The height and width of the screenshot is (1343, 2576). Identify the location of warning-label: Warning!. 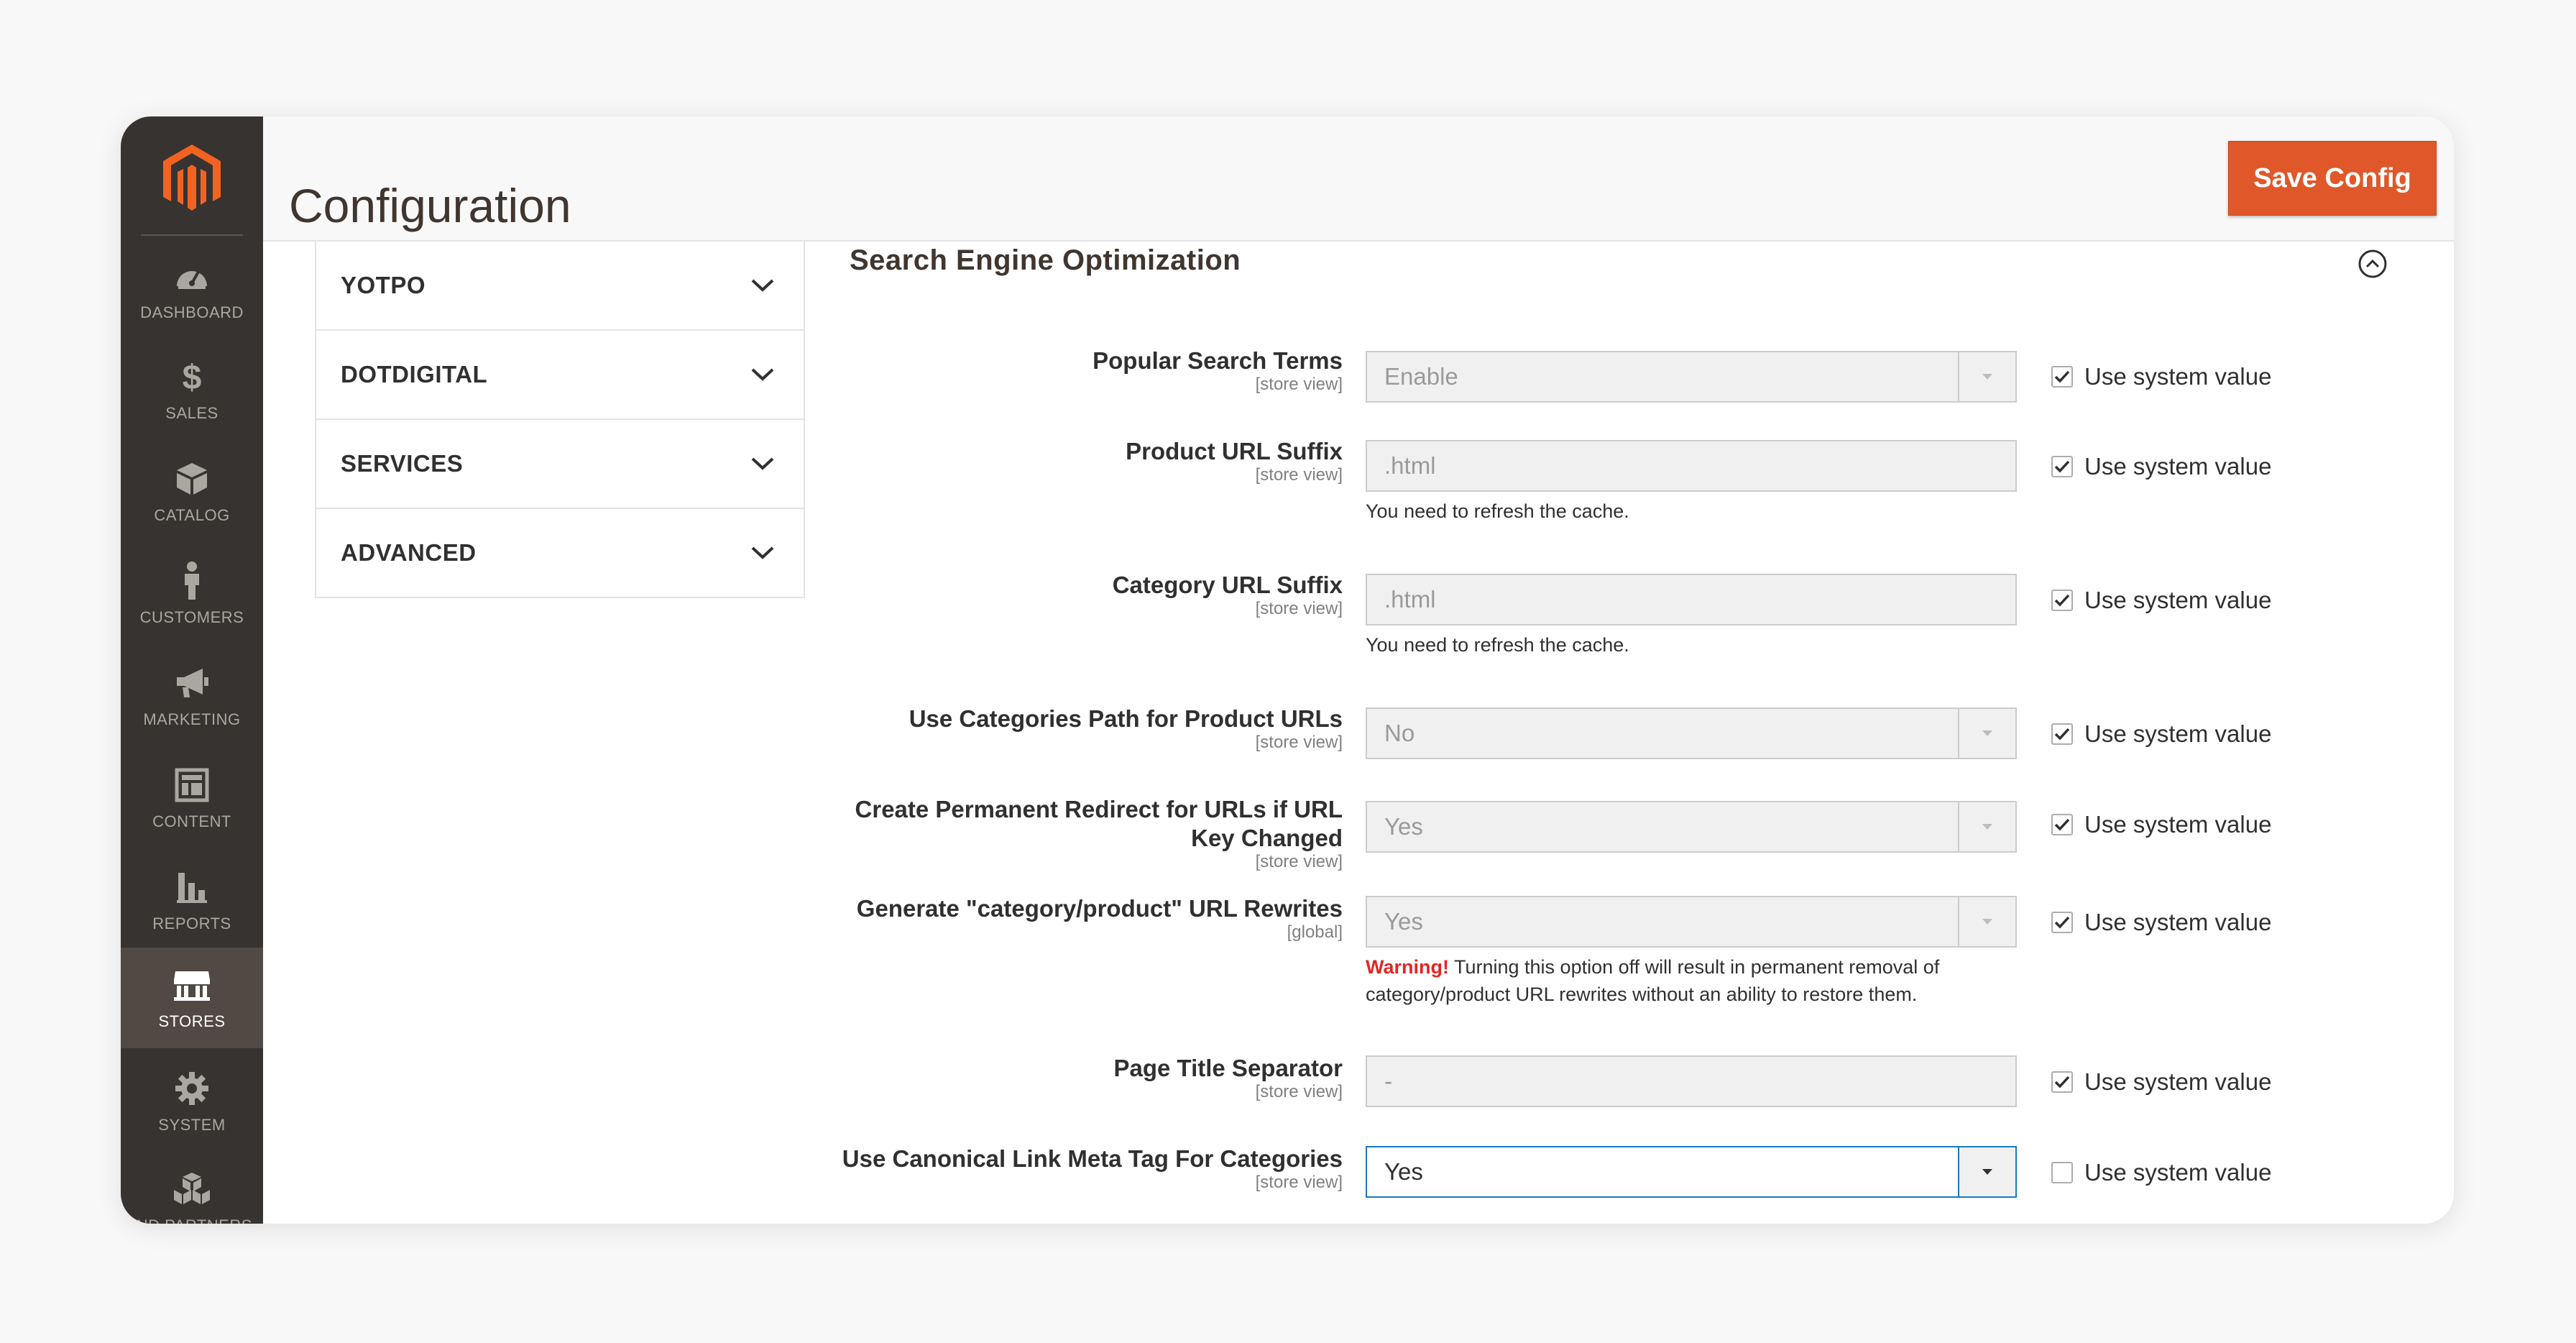
(1407, 967).